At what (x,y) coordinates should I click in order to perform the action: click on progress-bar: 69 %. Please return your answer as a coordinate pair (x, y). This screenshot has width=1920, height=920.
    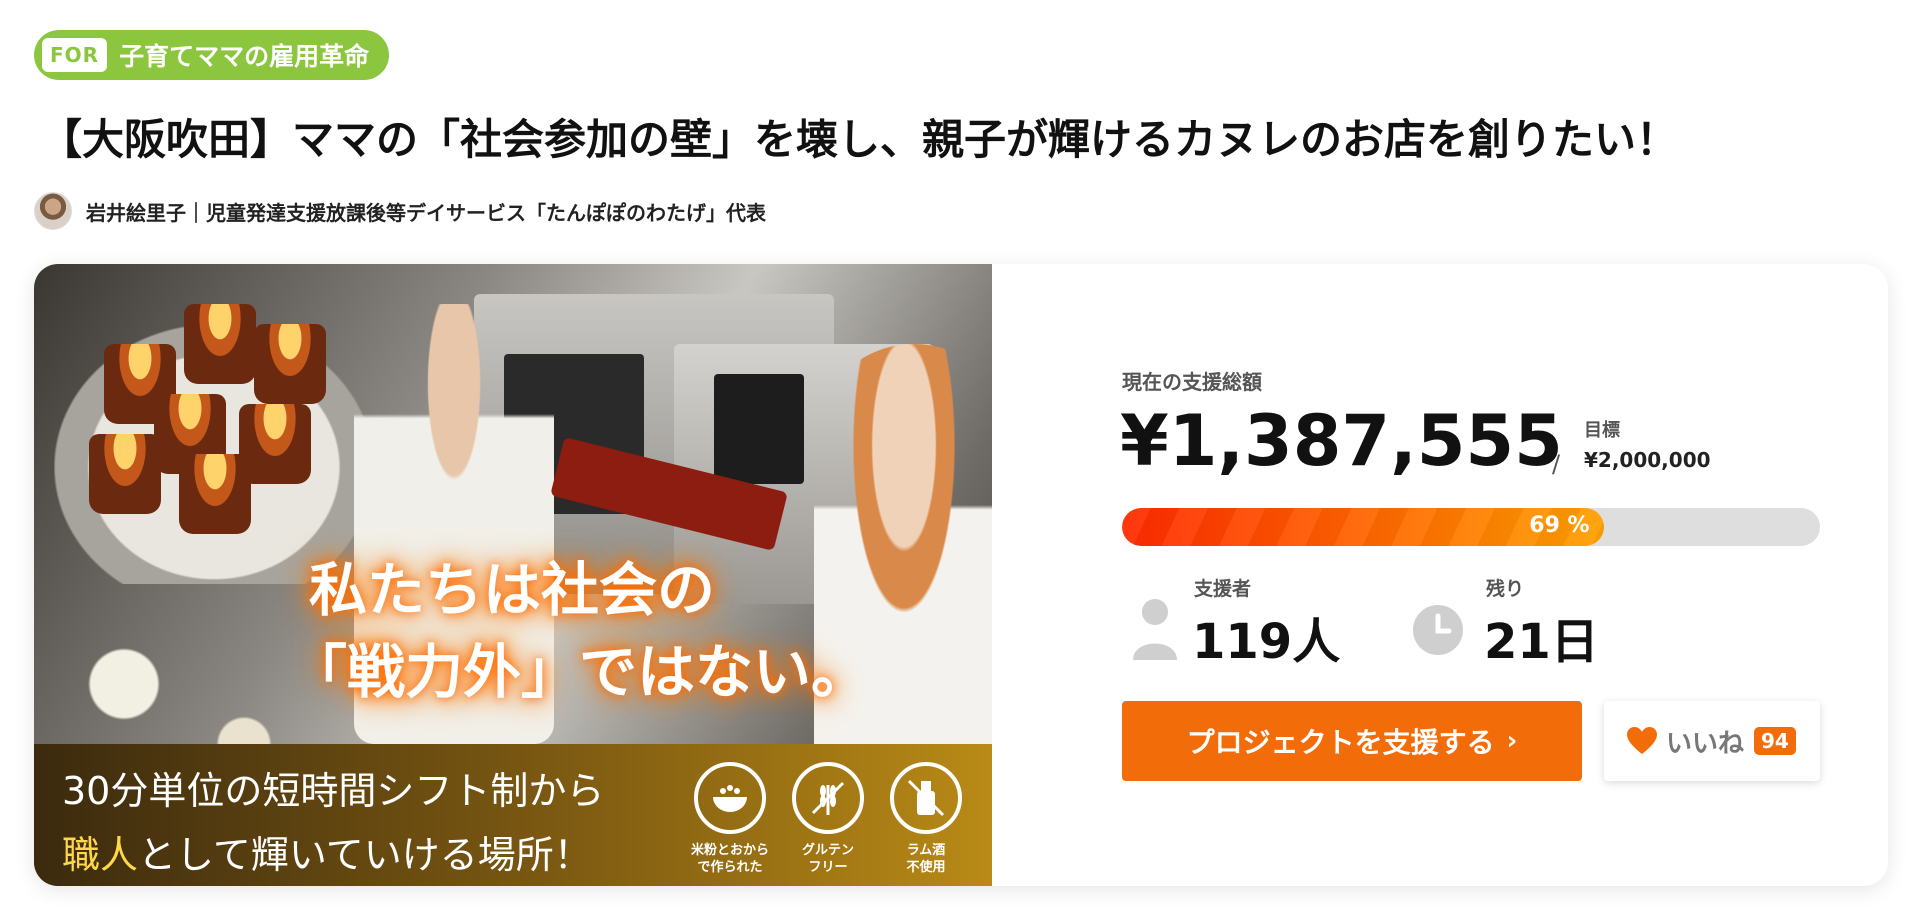
    Looking at the image, I should click on (1471, 527).